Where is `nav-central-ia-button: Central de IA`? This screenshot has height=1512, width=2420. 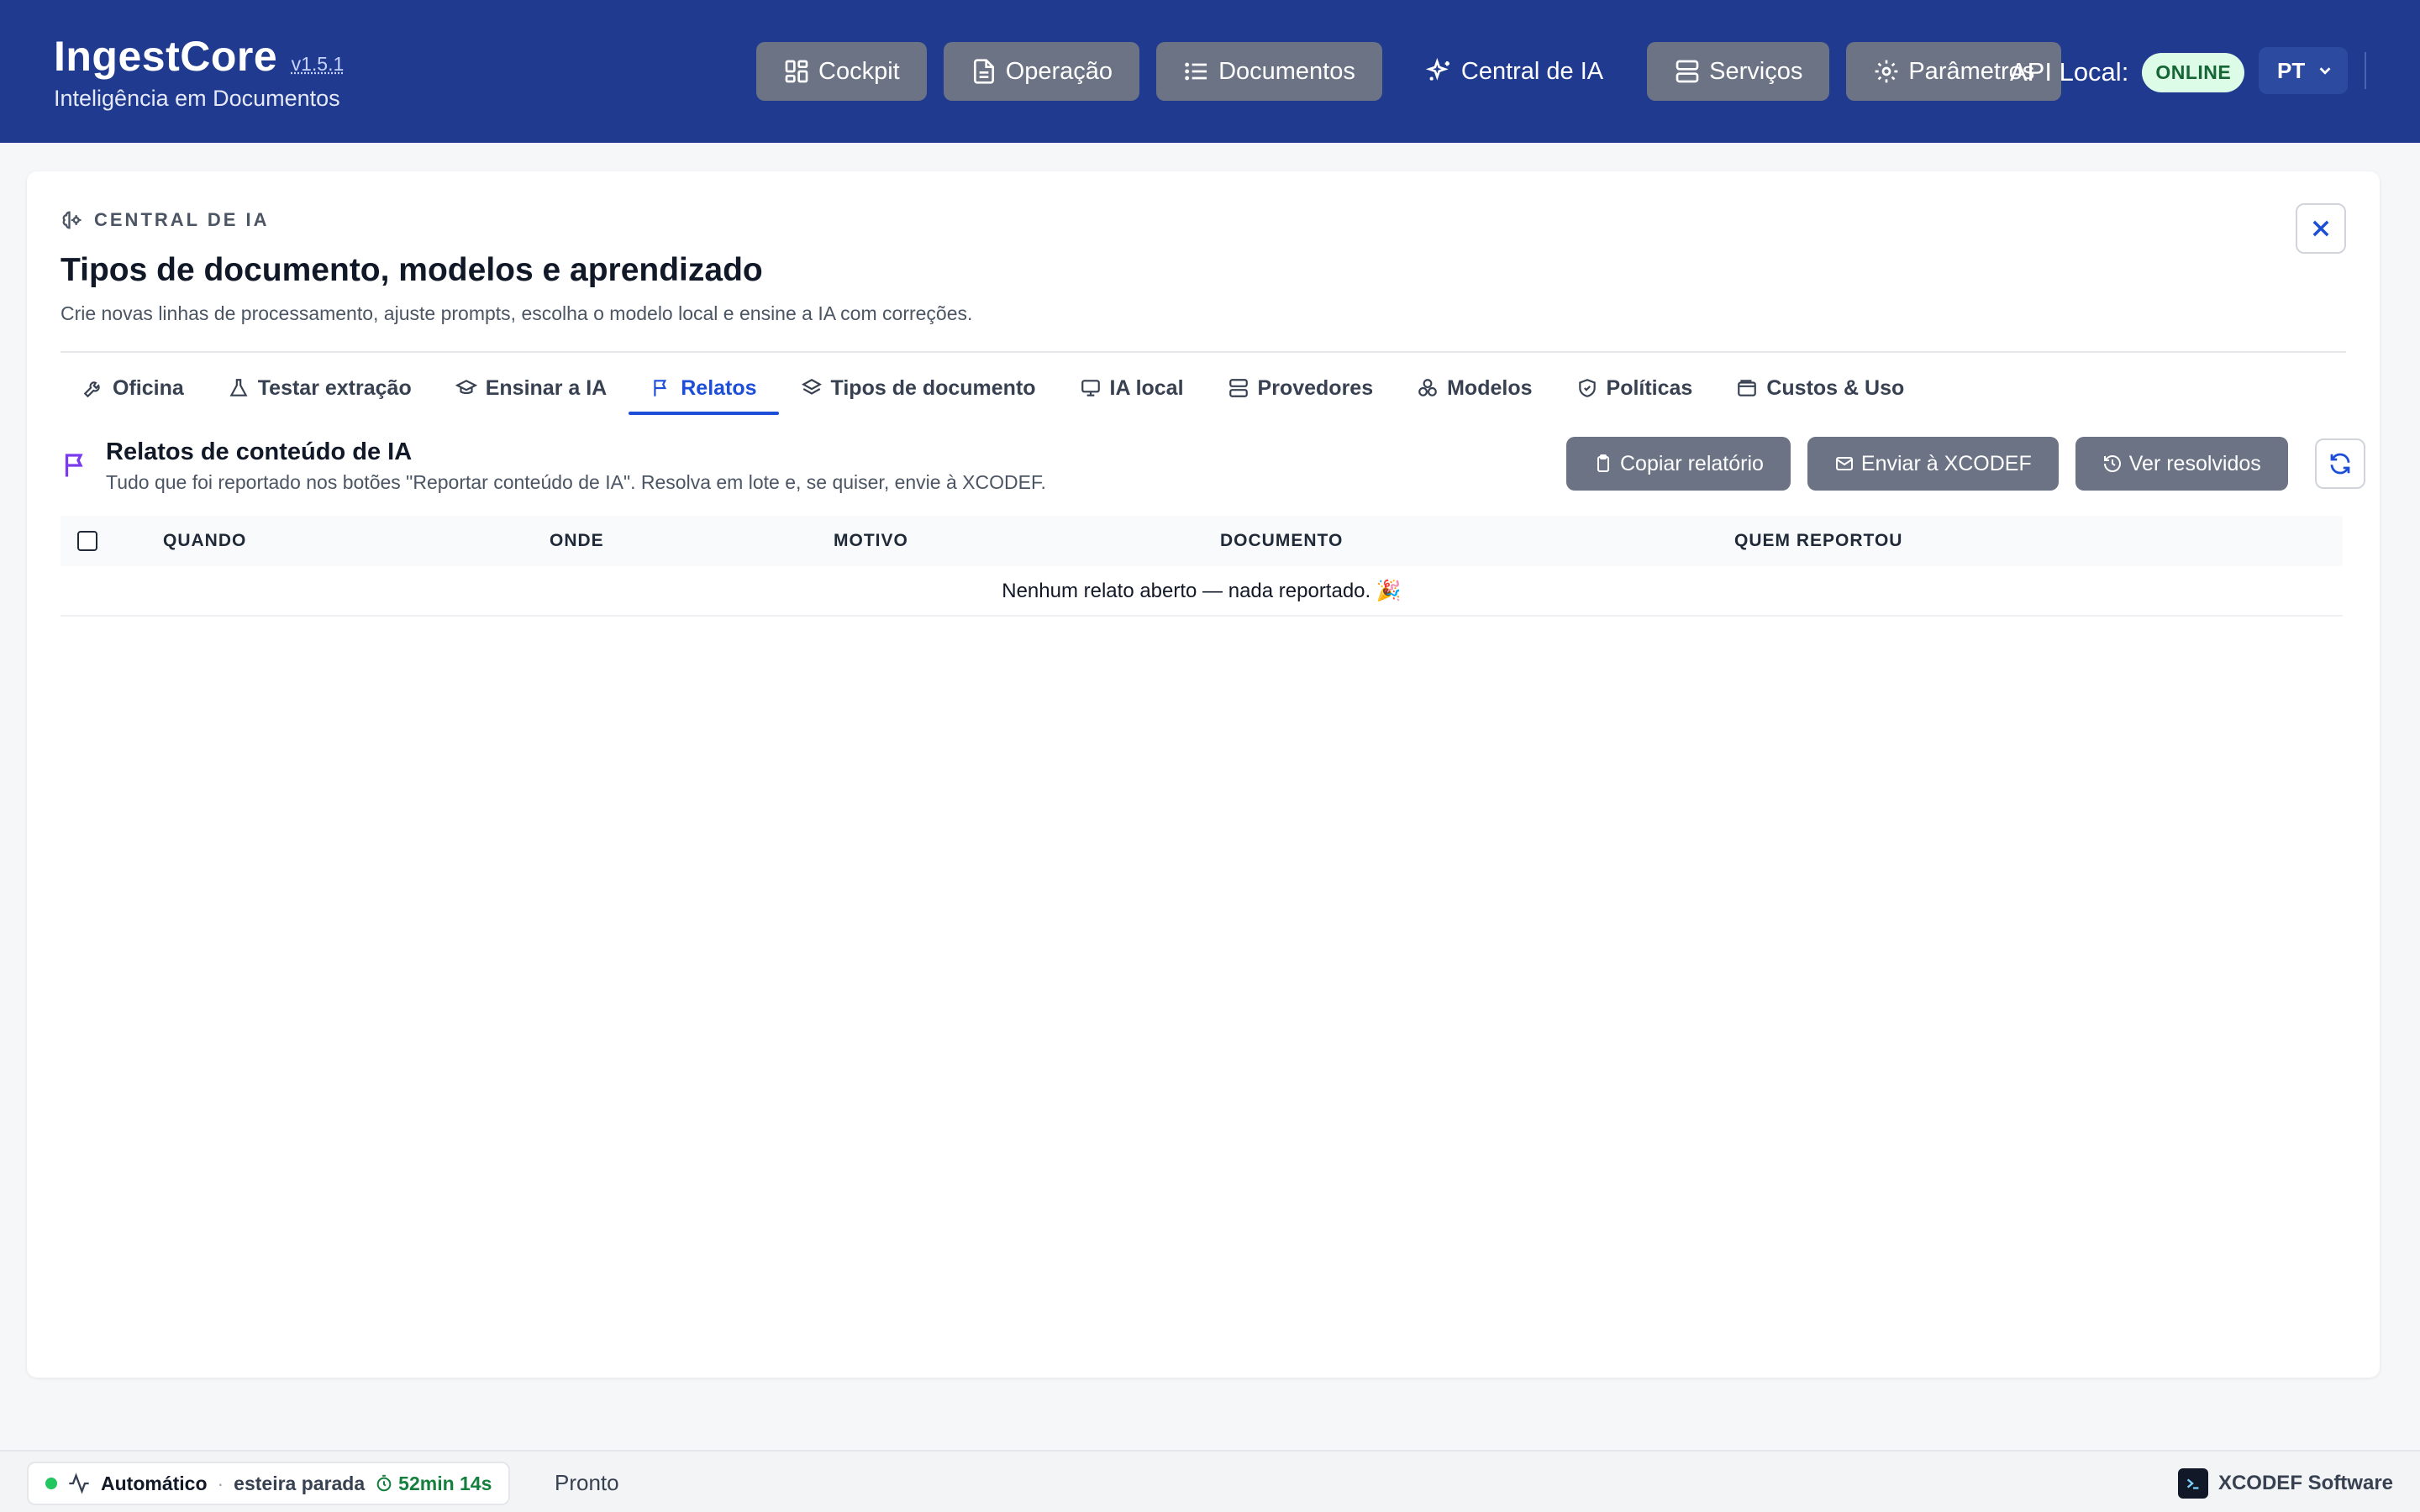 nav-central-ia-button: Central de IA is located at coordinates (1514, 71).